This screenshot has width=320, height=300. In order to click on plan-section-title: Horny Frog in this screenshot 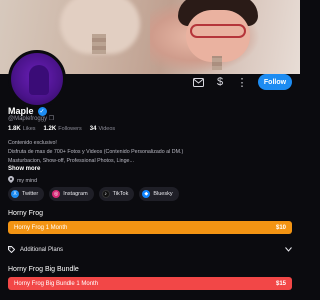, I will do `click(26, 213)`.